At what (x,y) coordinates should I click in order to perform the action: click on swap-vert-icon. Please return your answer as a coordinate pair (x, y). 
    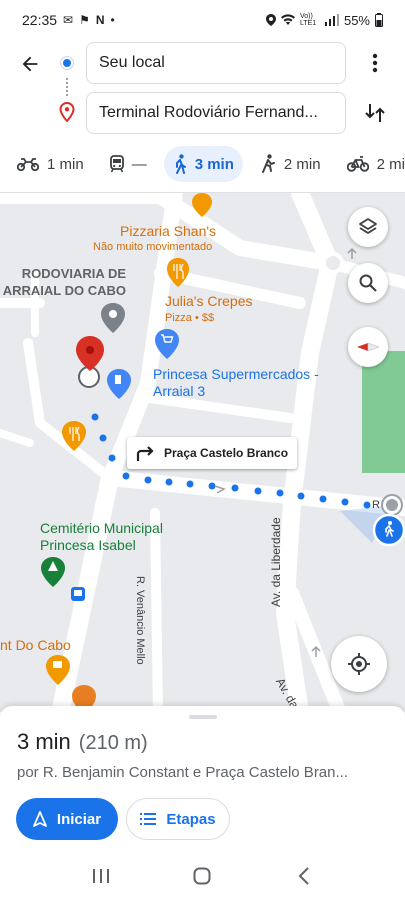
    Looking at the image, I should click on (375, 113).